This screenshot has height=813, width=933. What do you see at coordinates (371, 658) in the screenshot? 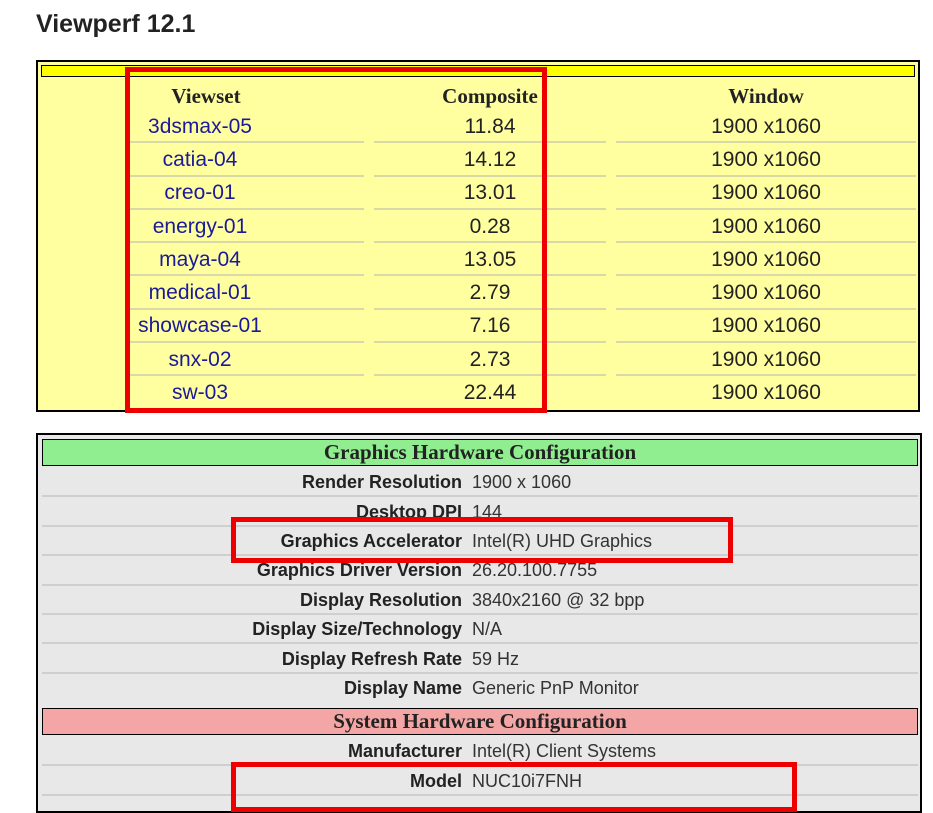
I see `config-key: Display Refresh Rate` at bounding box center [371, 658].